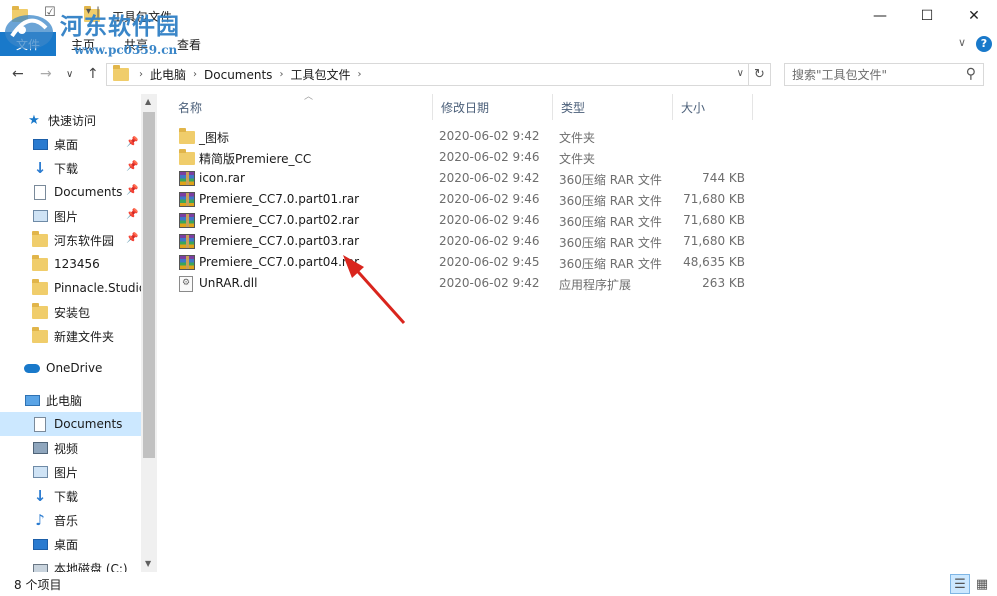  What do you see at coordinates (40, 192) in the screenshot?
I see `documents-icon` at bounding box center [40, 192].